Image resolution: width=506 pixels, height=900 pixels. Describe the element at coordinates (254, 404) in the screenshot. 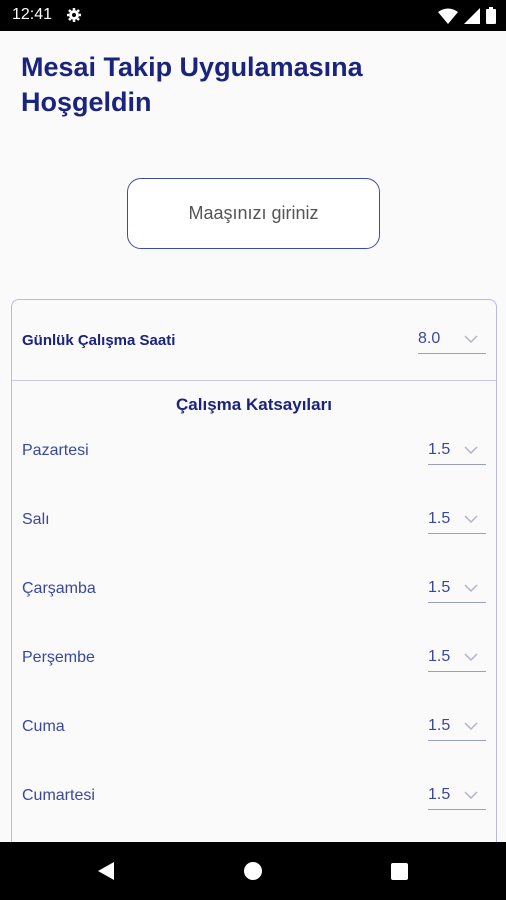

I see `coefficients-title: Çalışma Katsayıları` at that location.